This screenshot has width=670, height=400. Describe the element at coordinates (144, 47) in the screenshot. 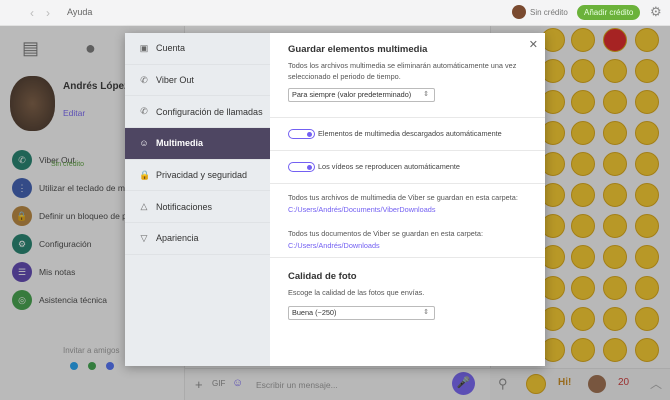

I see `id-card-icon: ▣` at that location.